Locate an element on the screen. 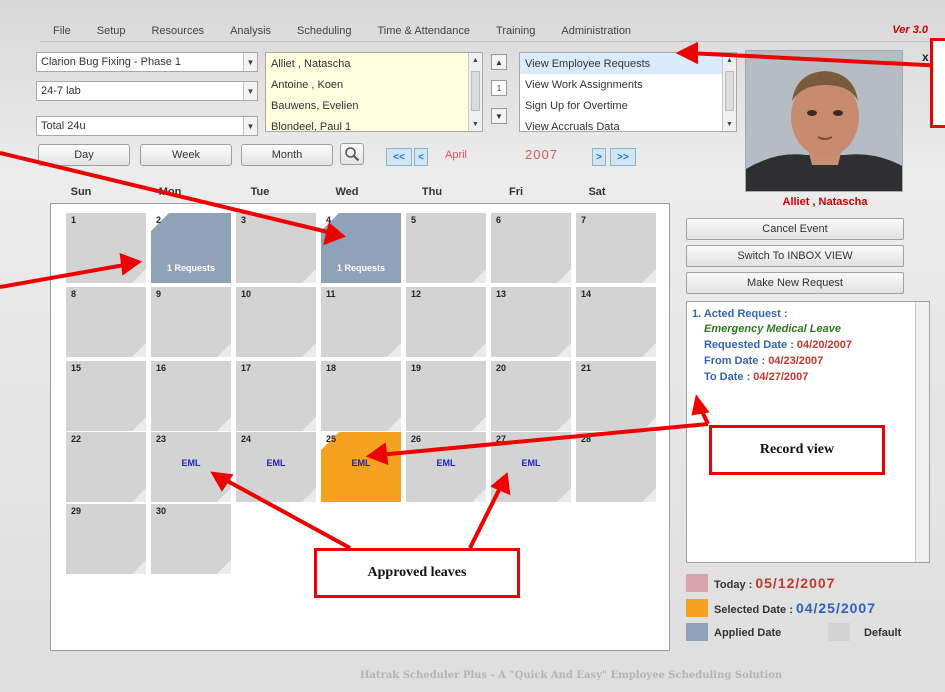  callout-record-view: Record view is located at coordinates (797, 450).